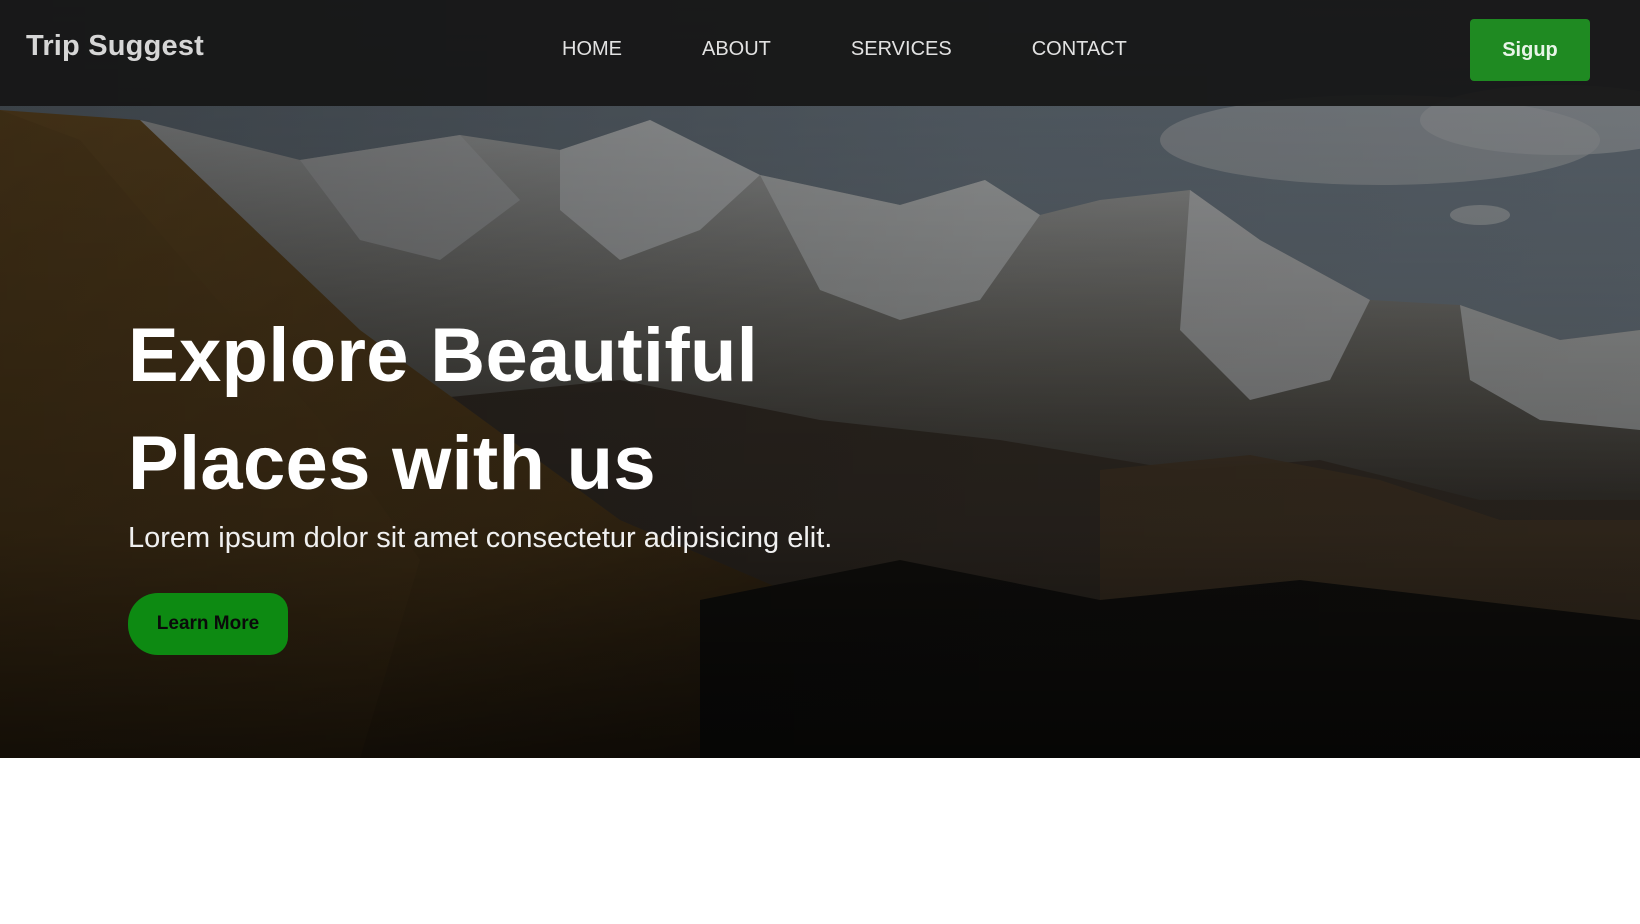 This screenshot has width=1640, height=924. Describe the element at coordinates (592, 49) in the screenshot. I see `nav-link-home: HOME` at that location.